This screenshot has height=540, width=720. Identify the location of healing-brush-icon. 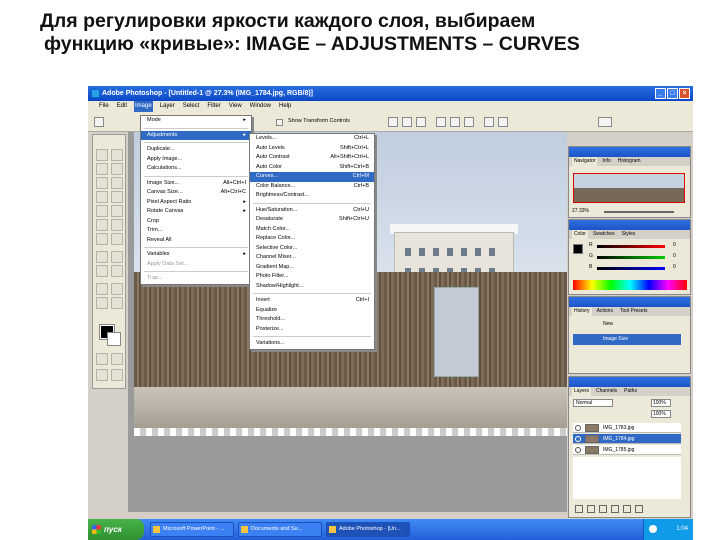
(102, 197).